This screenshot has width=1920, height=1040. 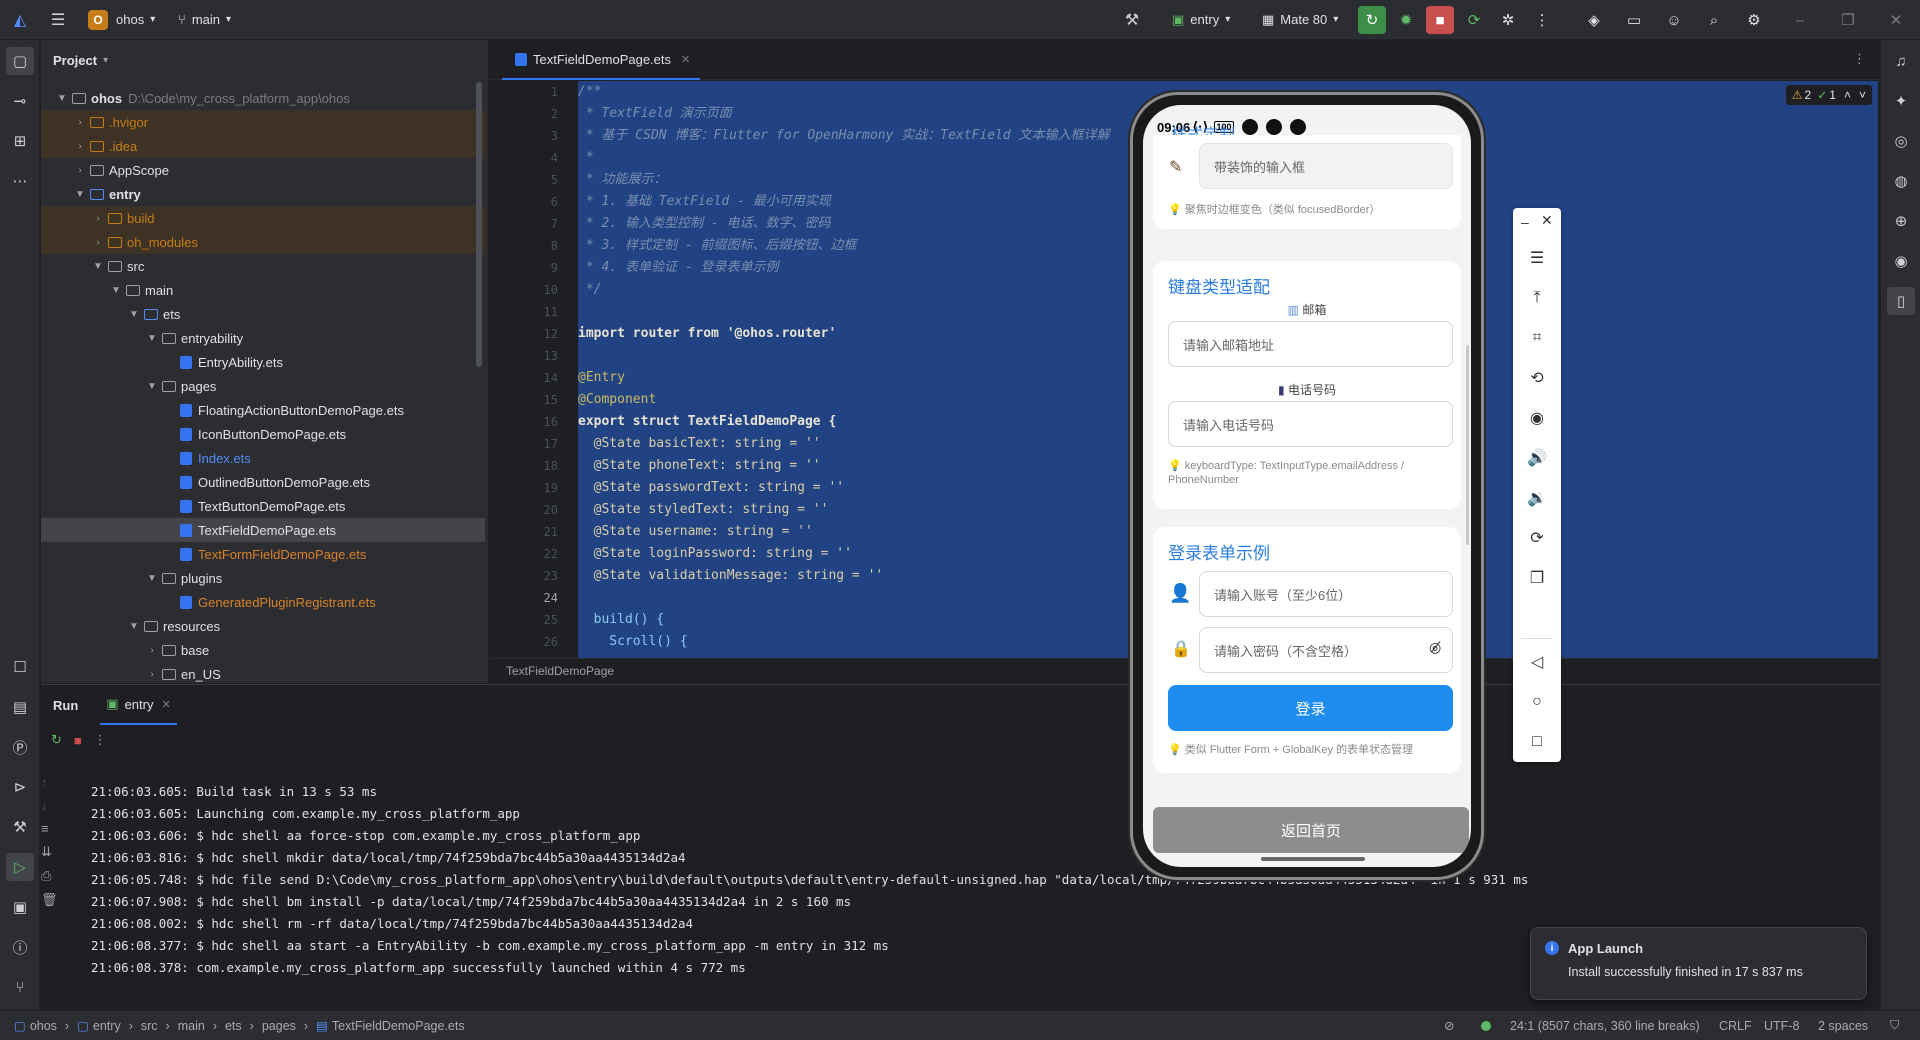 What do you see at coordinates (1372, 20) in the screenshot?
I see `rerun-button: ↻` at bounding box center [1372, 20].